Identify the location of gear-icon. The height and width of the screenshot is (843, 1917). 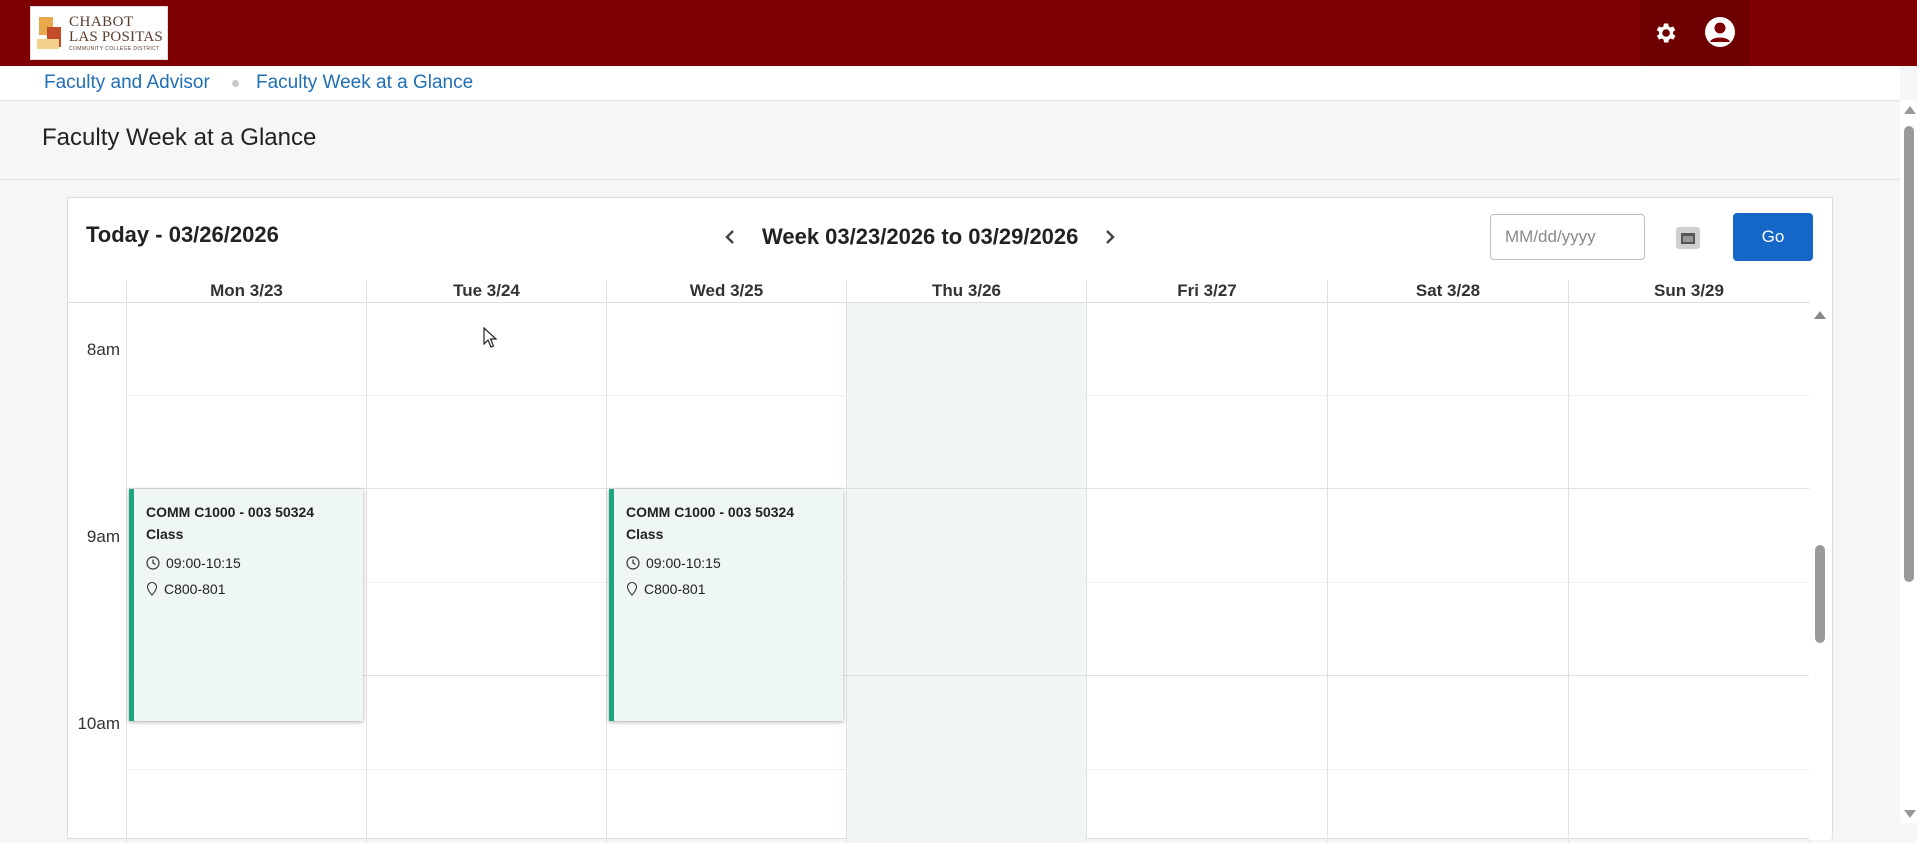
(1666, 33).